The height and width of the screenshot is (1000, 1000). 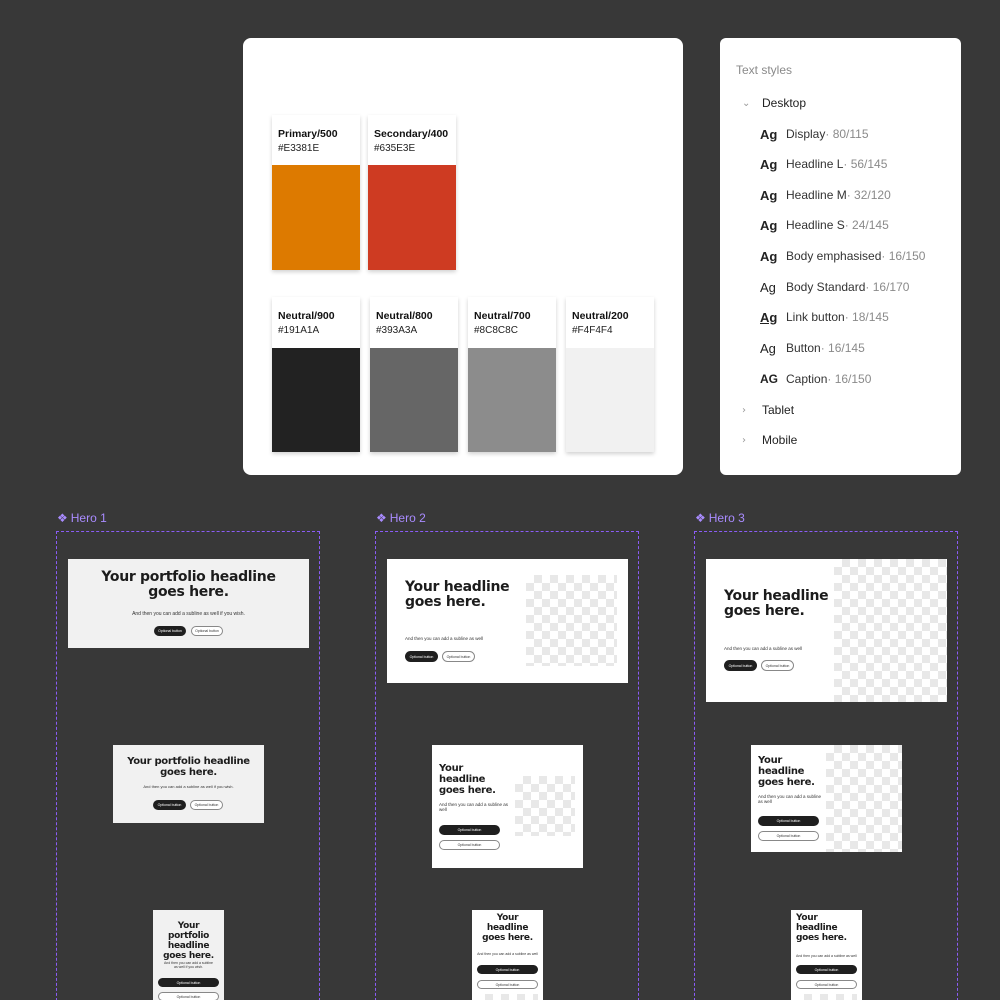 I want to click on group-label: Tablet, so click(x=778, y=410).